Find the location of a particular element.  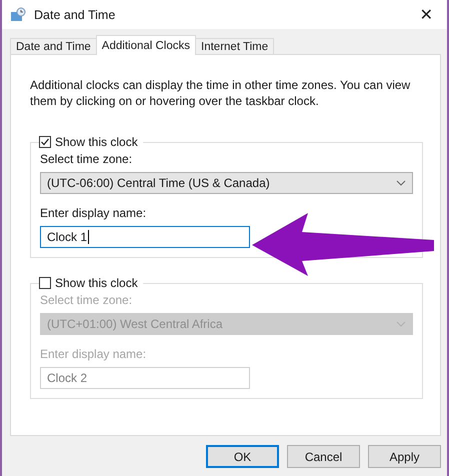

tab: Internet Time is located at coordinates (234, 46).